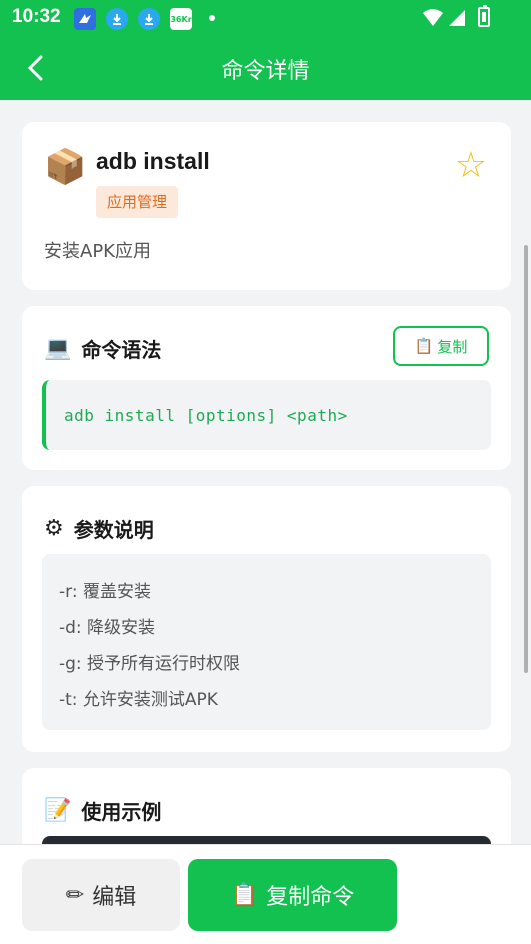 This screenshot has height=944, width=531. Describe the element at coordinates (121, 812) in the screenshot. I see `examples-title: 使用示例` at that location.